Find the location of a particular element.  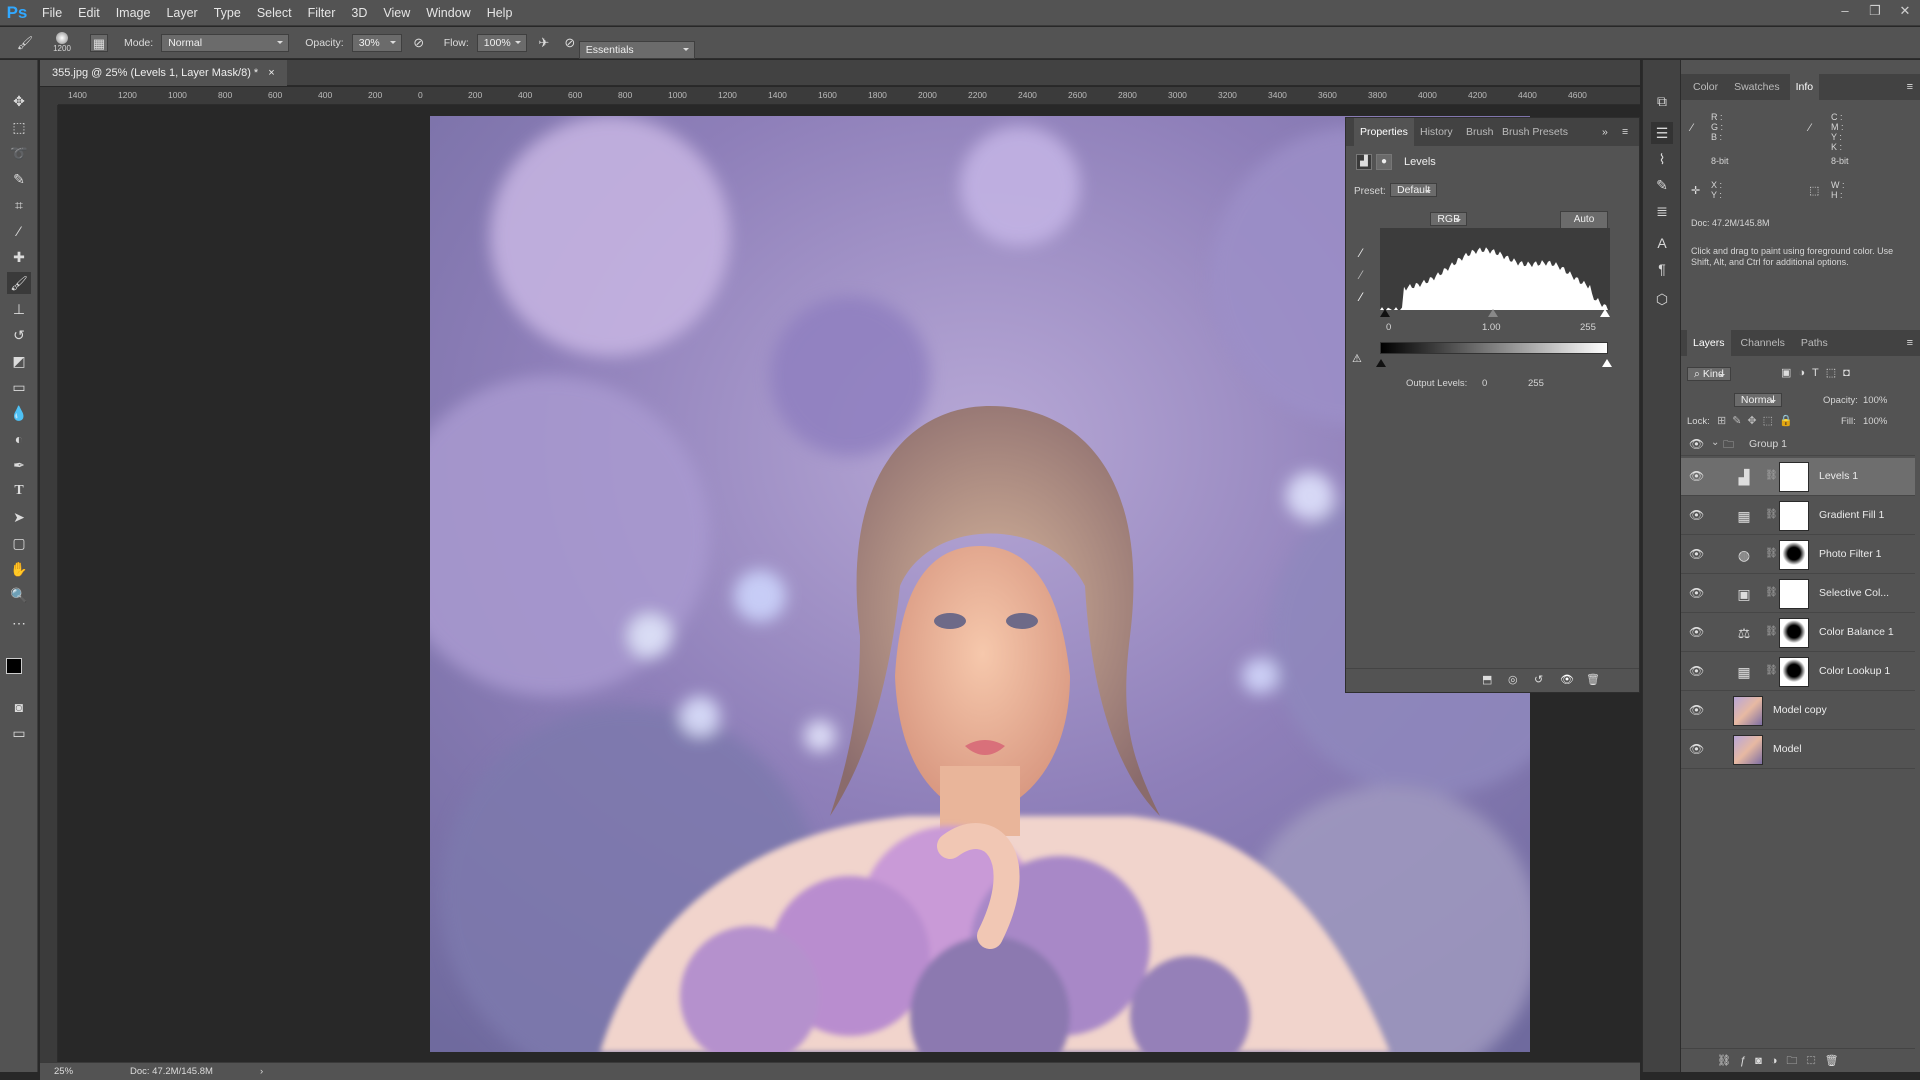

input-black-value: 0 is located at coordinates (1388, 327).